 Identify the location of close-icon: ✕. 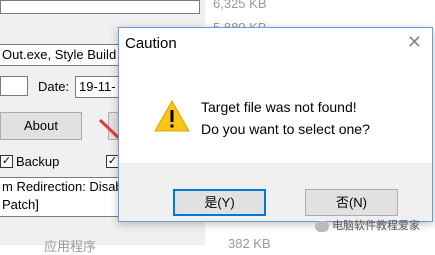
(414, 42).